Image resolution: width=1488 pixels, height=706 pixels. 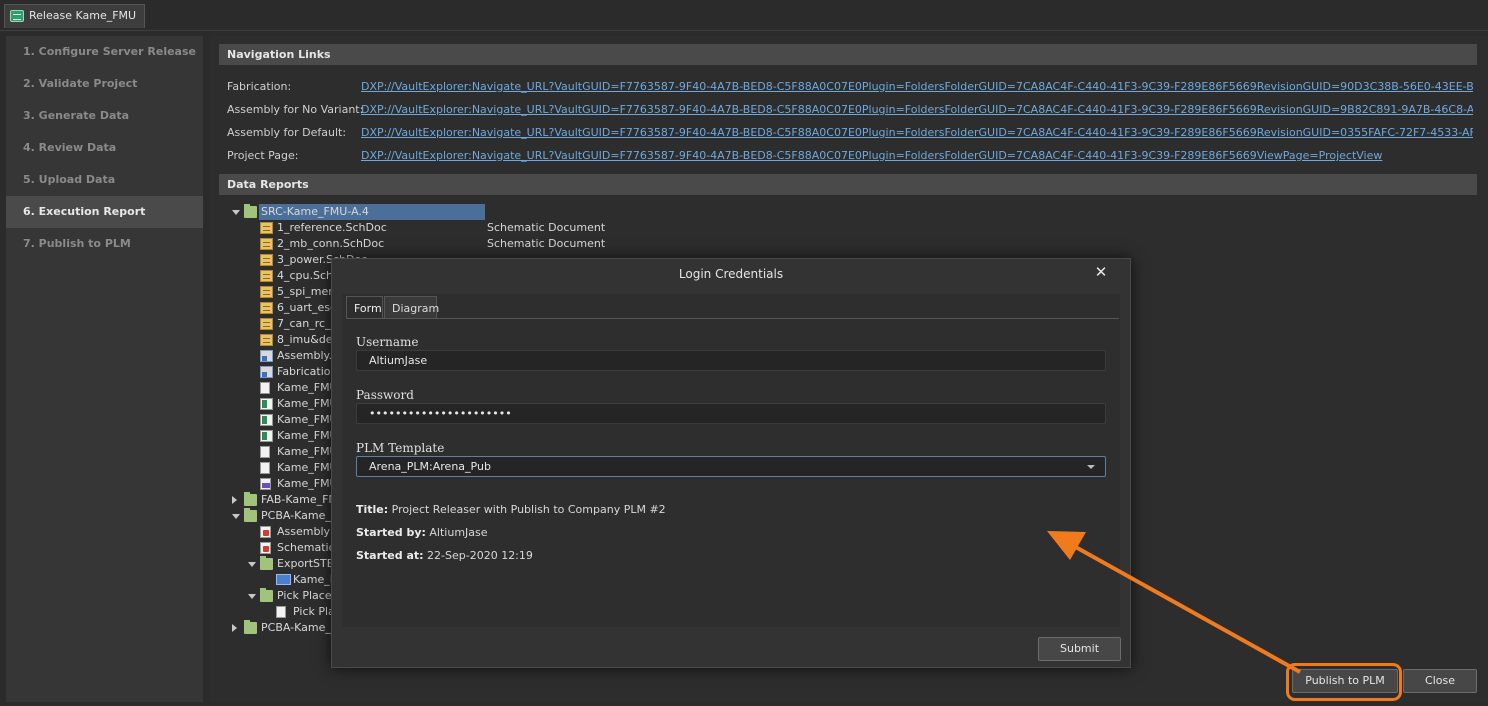 I want to click on step-configure-server-release: 1. Configure Server Release, so click(x=104, y=52).